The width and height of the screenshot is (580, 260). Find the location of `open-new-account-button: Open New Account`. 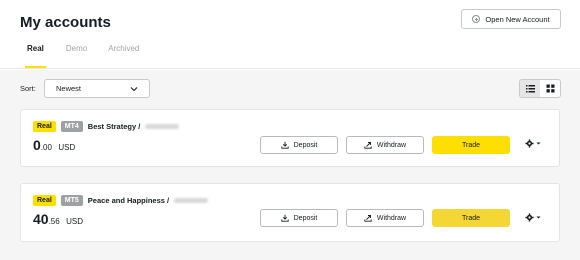

open-new-account-button: Open New Account is located at coordinates (511, 19).